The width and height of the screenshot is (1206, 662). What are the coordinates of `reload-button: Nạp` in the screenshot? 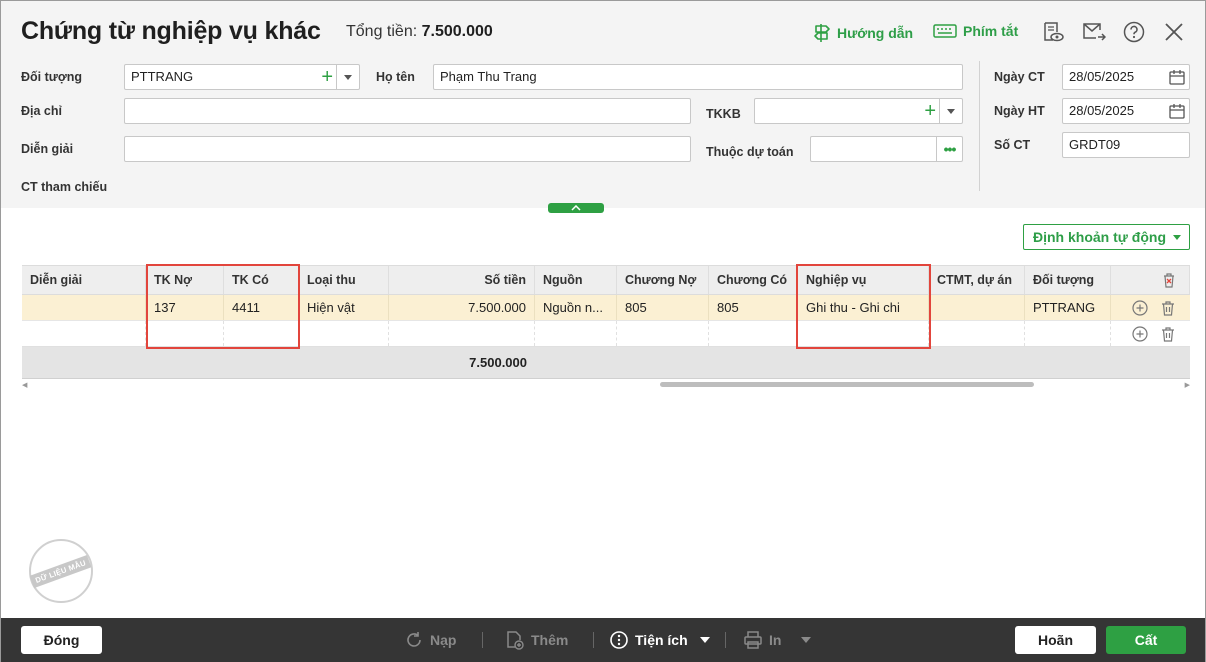 It's located at (430, 640).